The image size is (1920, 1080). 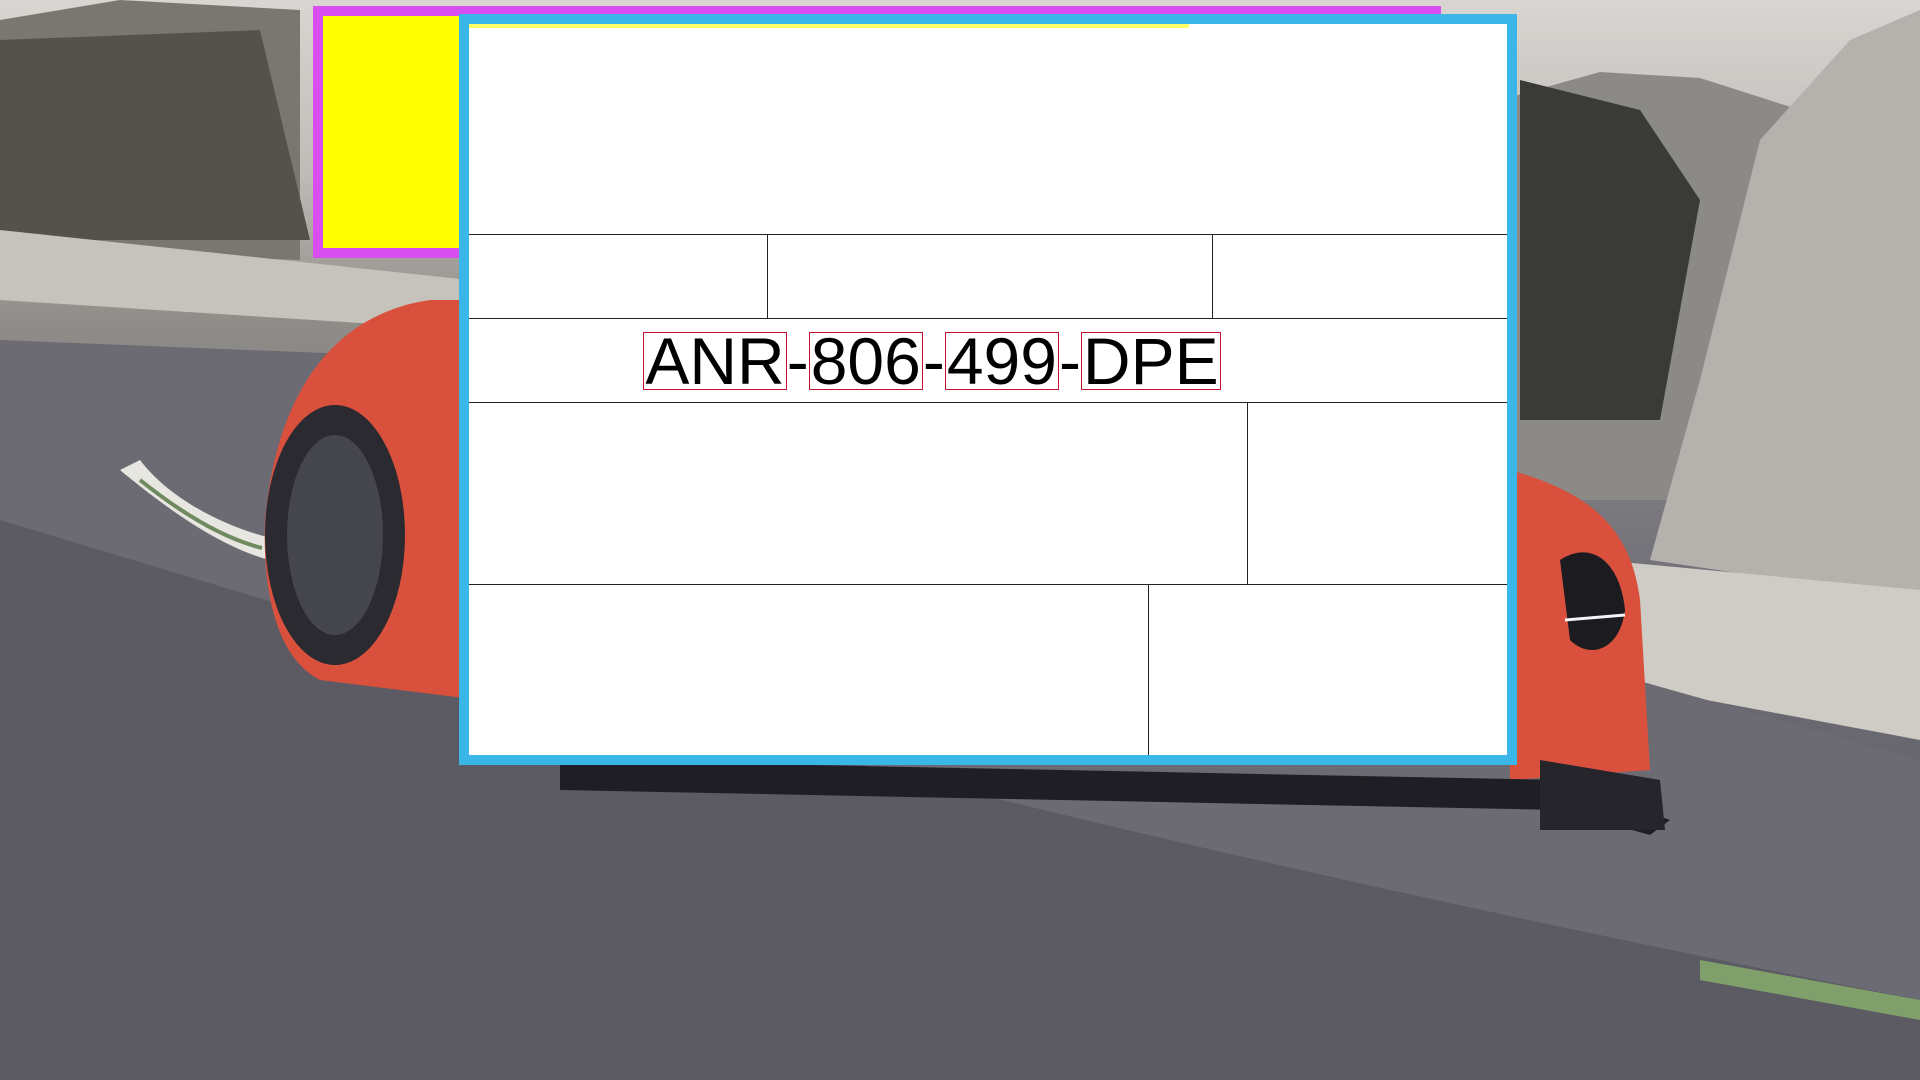 I want to click on plate-segment-3: 499, so click(x=1001, y=361).